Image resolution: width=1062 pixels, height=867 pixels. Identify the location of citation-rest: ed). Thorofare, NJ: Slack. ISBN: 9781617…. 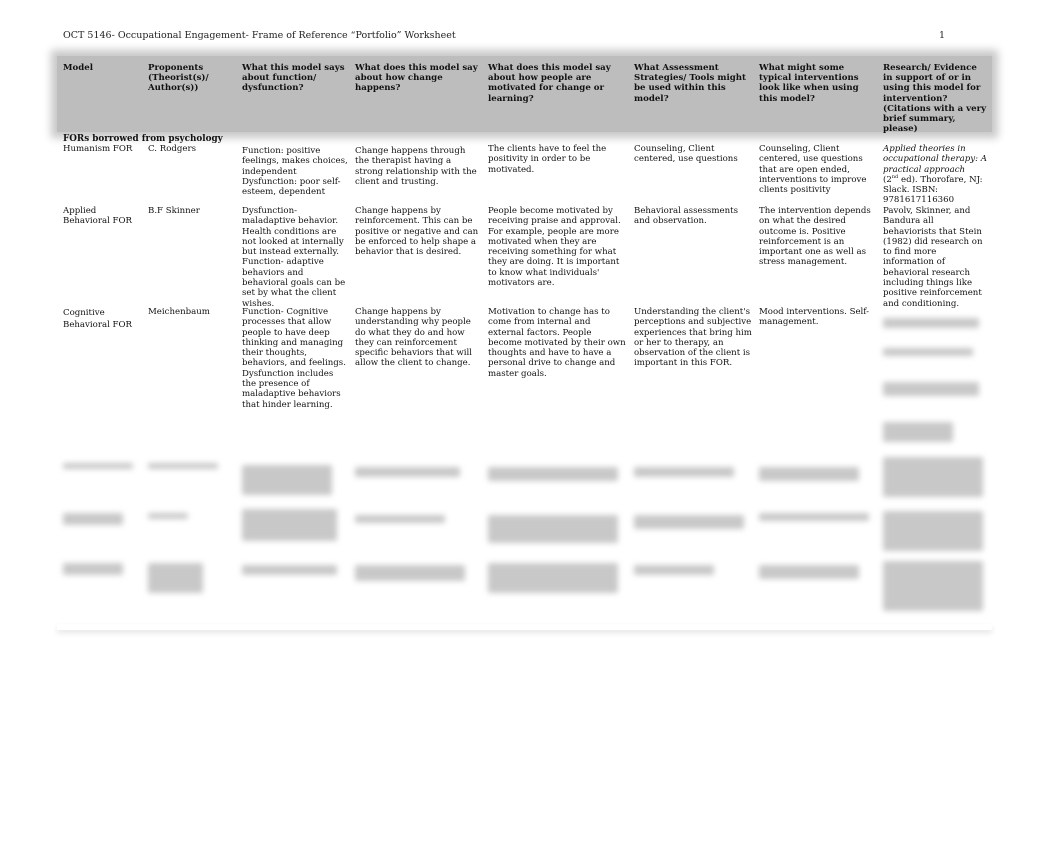
(933, 190).